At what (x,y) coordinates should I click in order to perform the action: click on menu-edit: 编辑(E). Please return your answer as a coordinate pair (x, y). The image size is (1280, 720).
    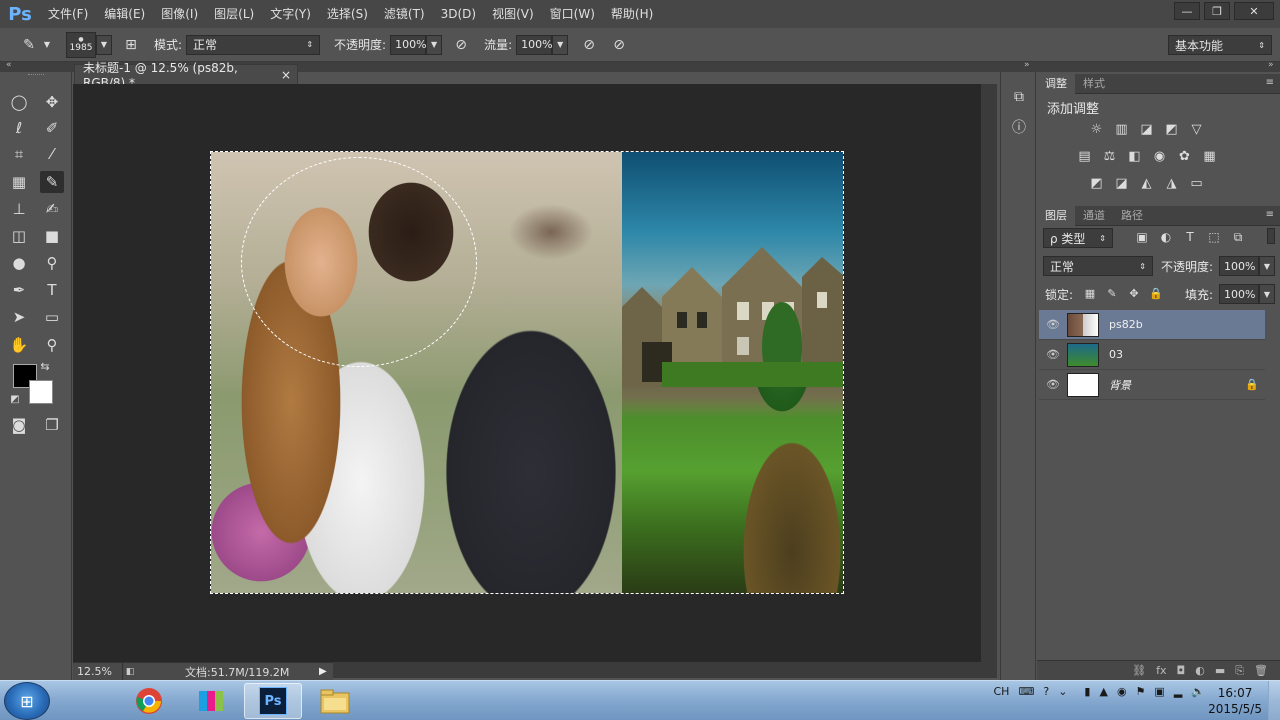
    Looking at the image, I should click on (124, 14).